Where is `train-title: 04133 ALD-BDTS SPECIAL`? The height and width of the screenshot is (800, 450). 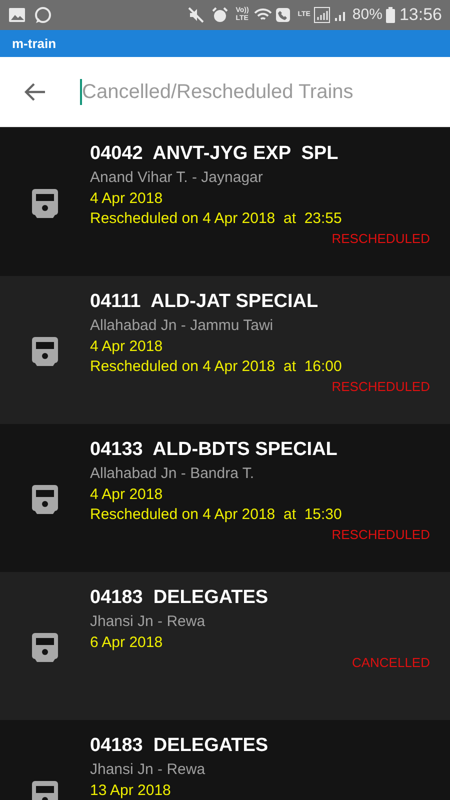
train-title: 04133 ALD-BDTS SPECIAL is located at coordinates (214, 450).